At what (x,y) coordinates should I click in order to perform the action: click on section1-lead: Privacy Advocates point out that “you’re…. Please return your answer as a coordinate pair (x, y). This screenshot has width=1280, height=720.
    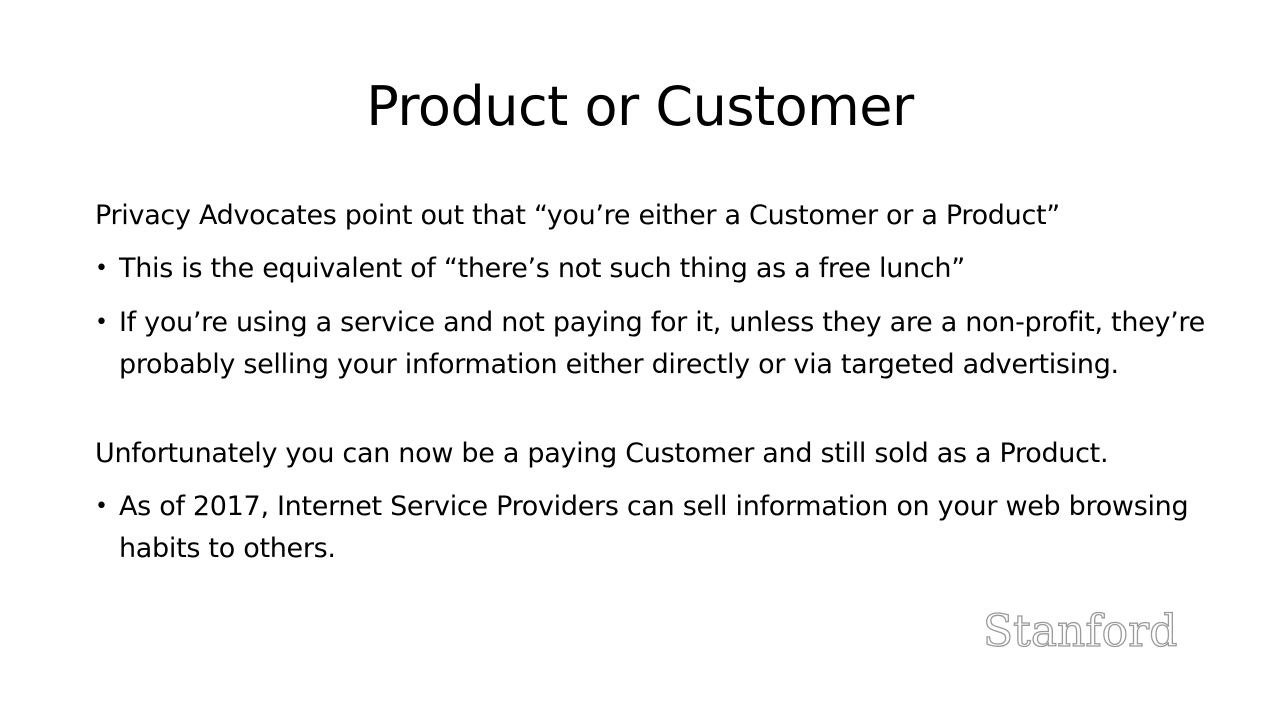
    Looking at the image, I should click on (577, 215).